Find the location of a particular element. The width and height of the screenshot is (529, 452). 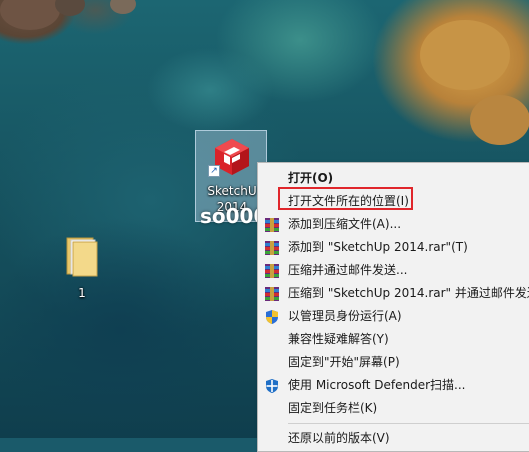

menu-item-open: 打开(O) is located at coordinates (393, 178).